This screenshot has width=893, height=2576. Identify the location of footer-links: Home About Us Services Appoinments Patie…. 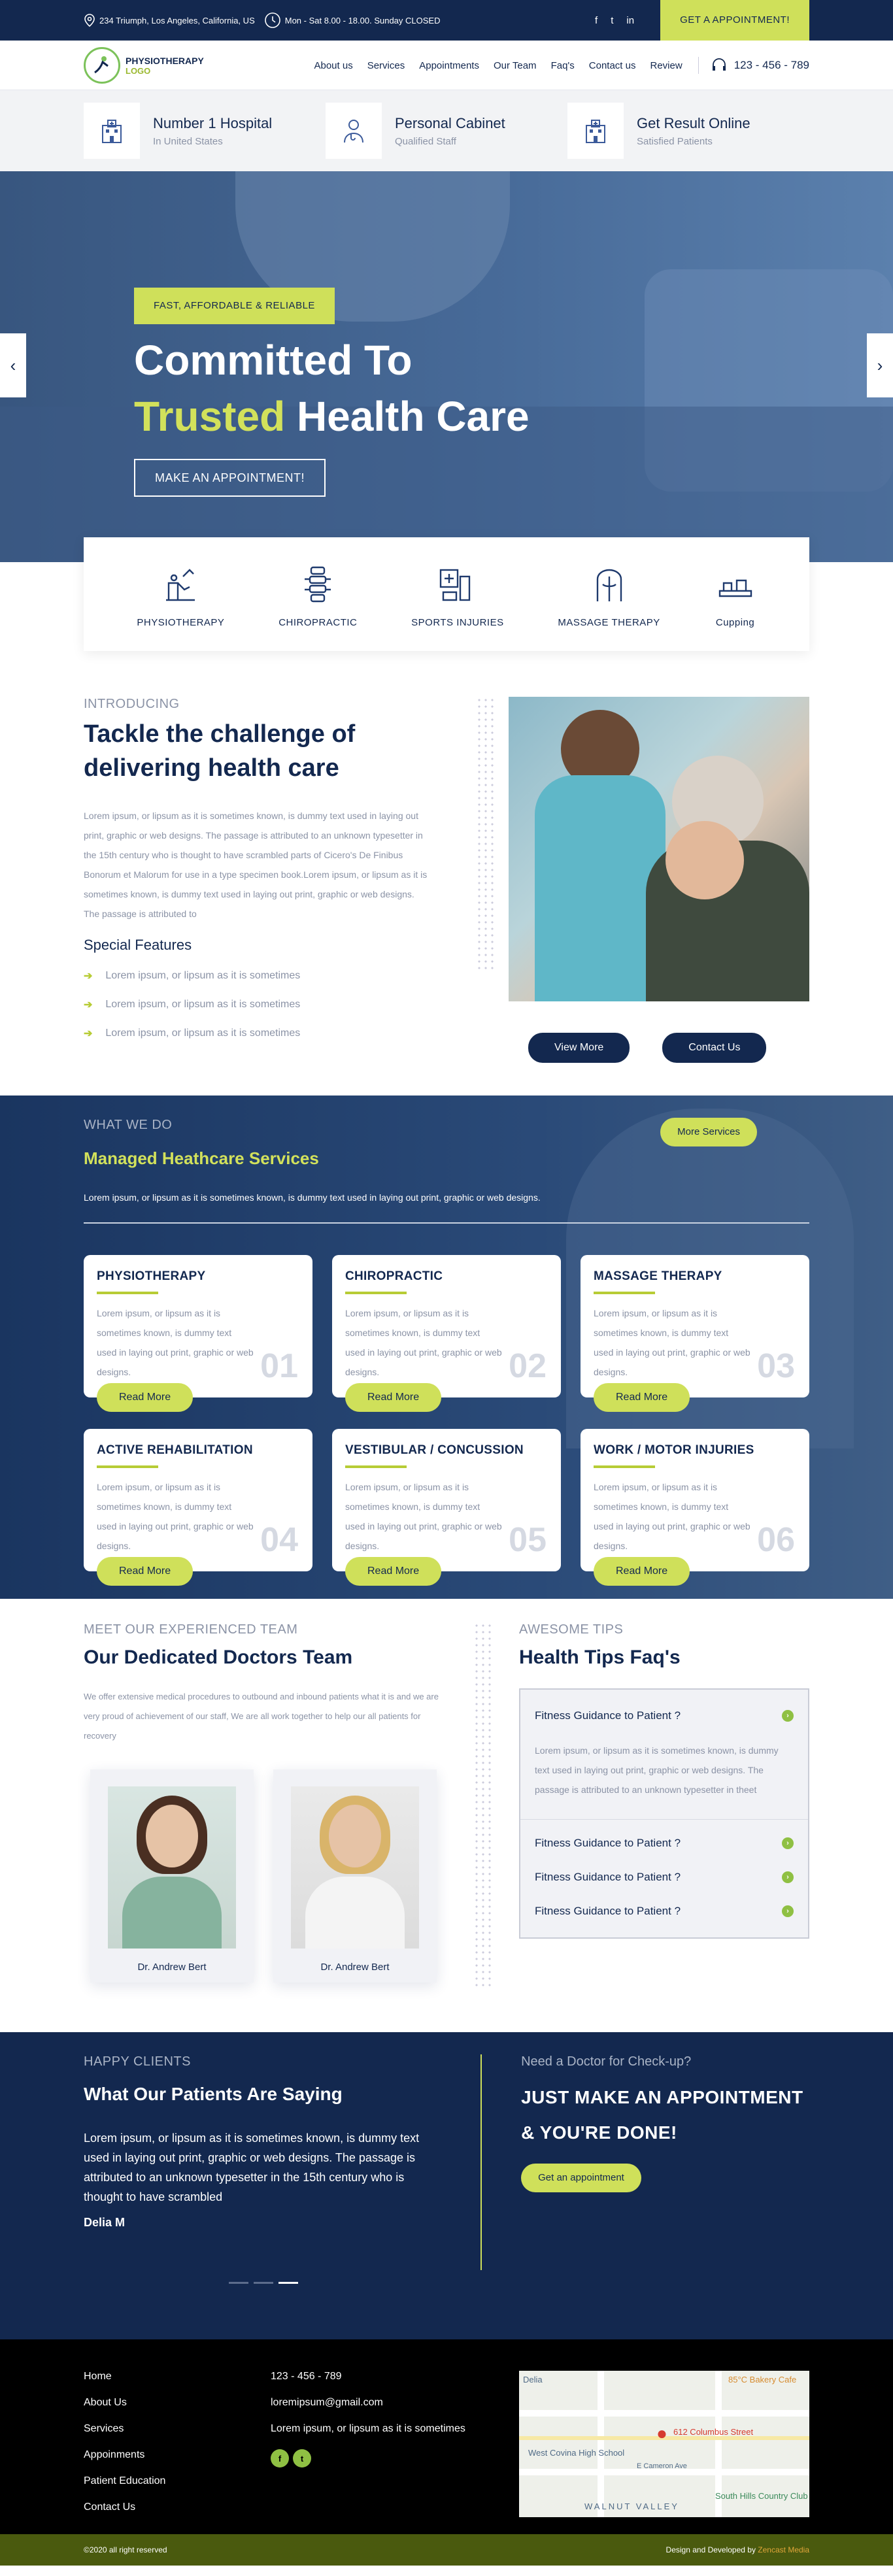
(177, 2449).